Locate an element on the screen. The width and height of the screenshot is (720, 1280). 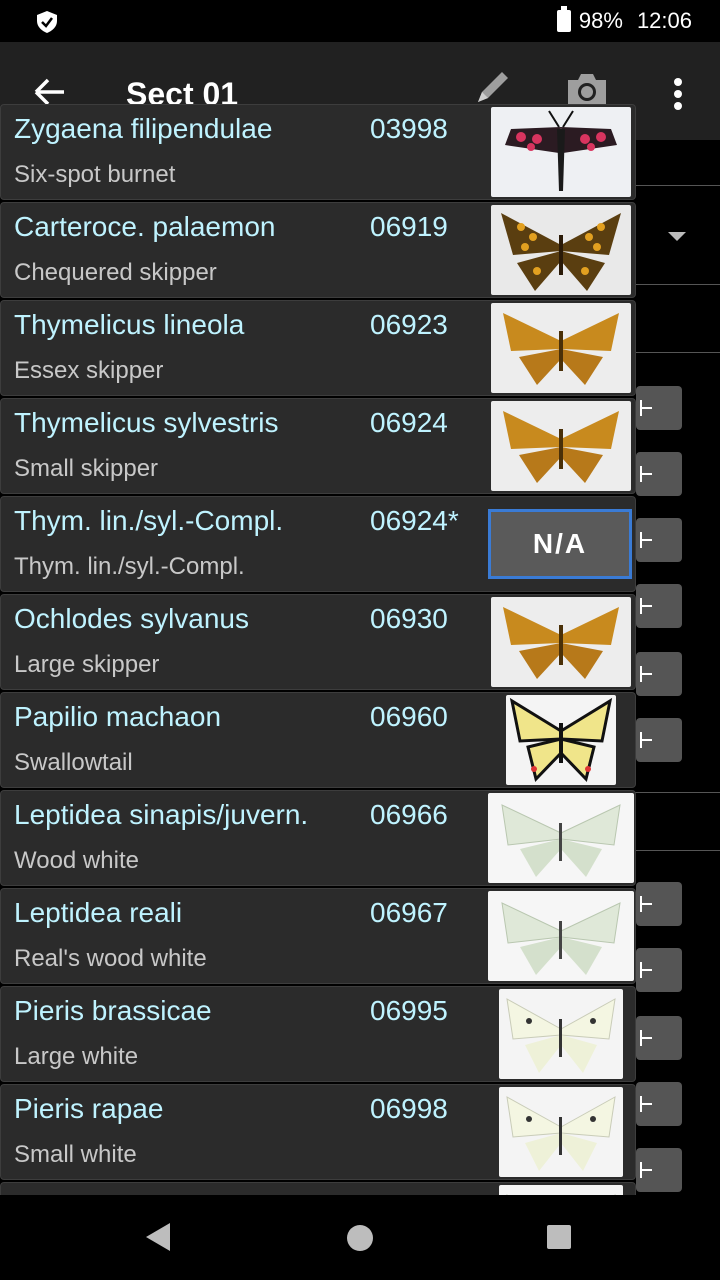
species-code: 06960 is located at coordinates (409, 716).